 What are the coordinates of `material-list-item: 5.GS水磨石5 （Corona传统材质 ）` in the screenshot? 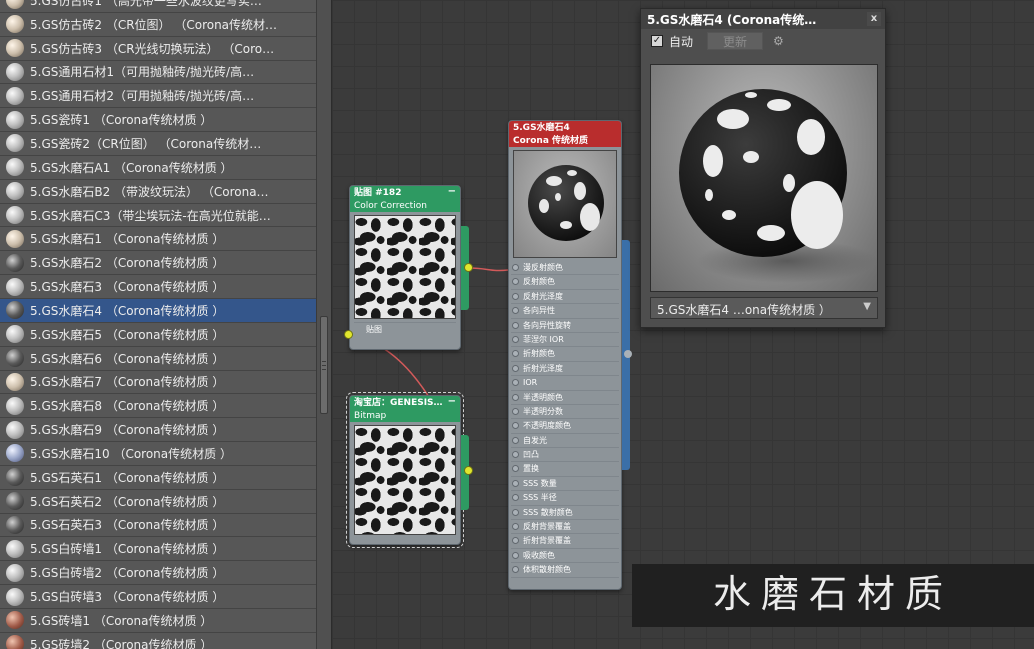 It's located at (158, 334).